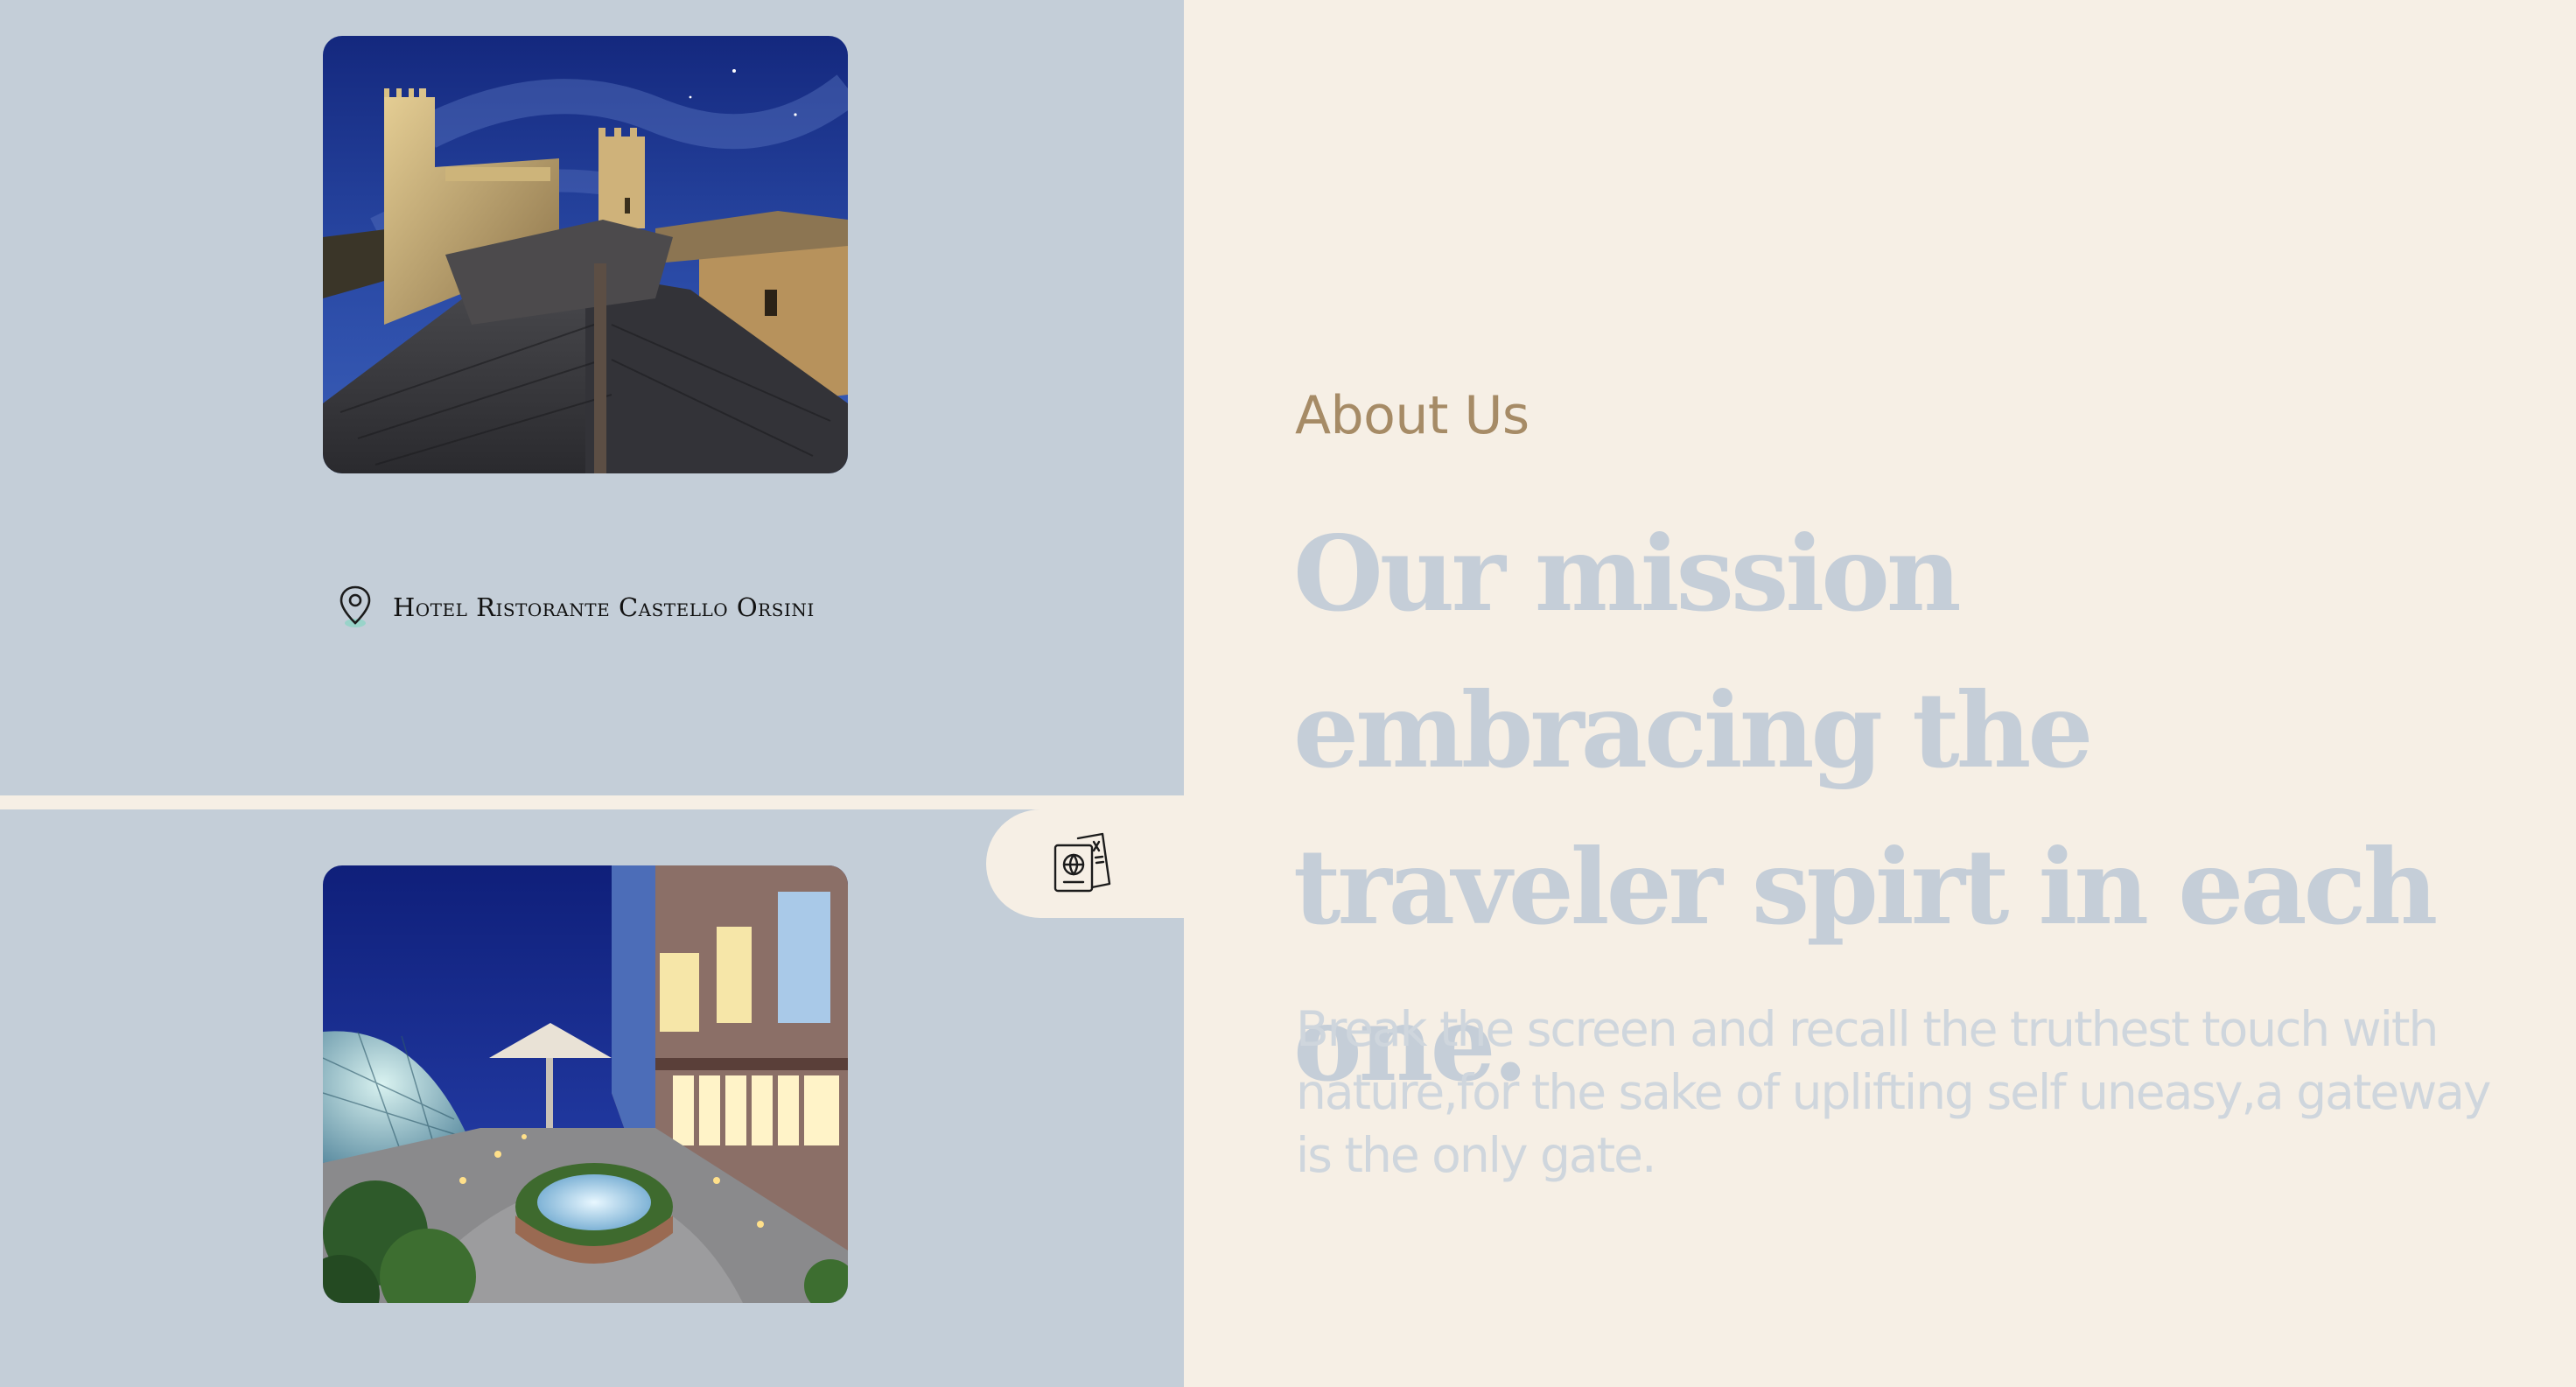  Describe the element at coordinates (355, 606) in the screenshot. I see `map-pin-icon` at that location.